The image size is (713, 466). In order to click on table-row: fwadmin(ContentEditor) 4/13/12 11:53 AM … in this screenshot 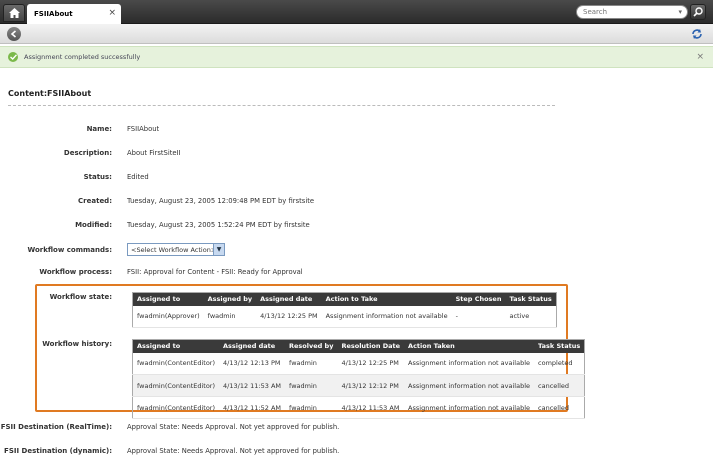, I will do `click(358, 385)`.